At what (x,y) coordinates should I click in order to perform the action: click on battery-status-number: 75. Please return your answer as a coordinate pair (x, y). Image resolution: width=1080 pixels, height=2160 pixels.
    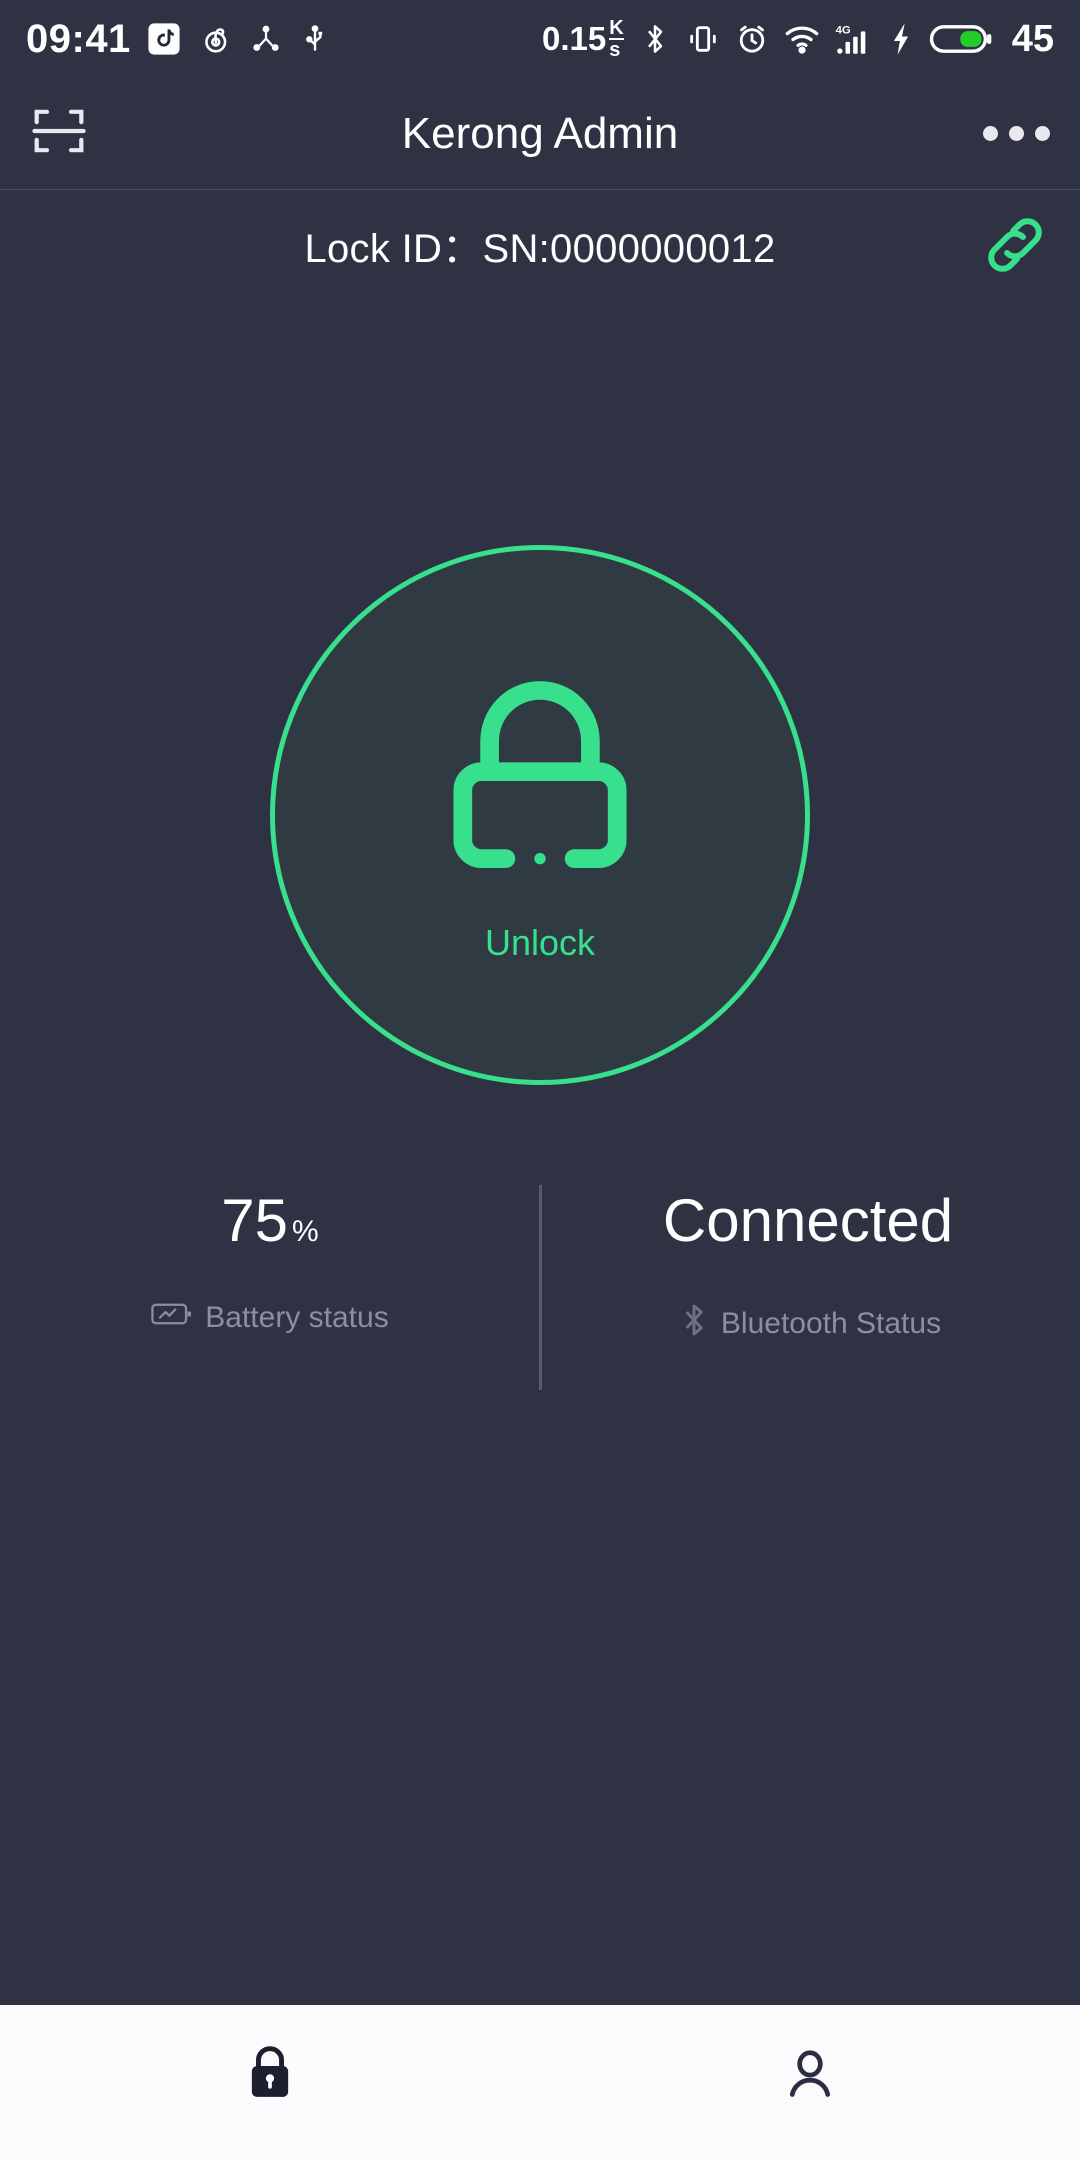
    Looking at the image, I should click on (255, 1220).